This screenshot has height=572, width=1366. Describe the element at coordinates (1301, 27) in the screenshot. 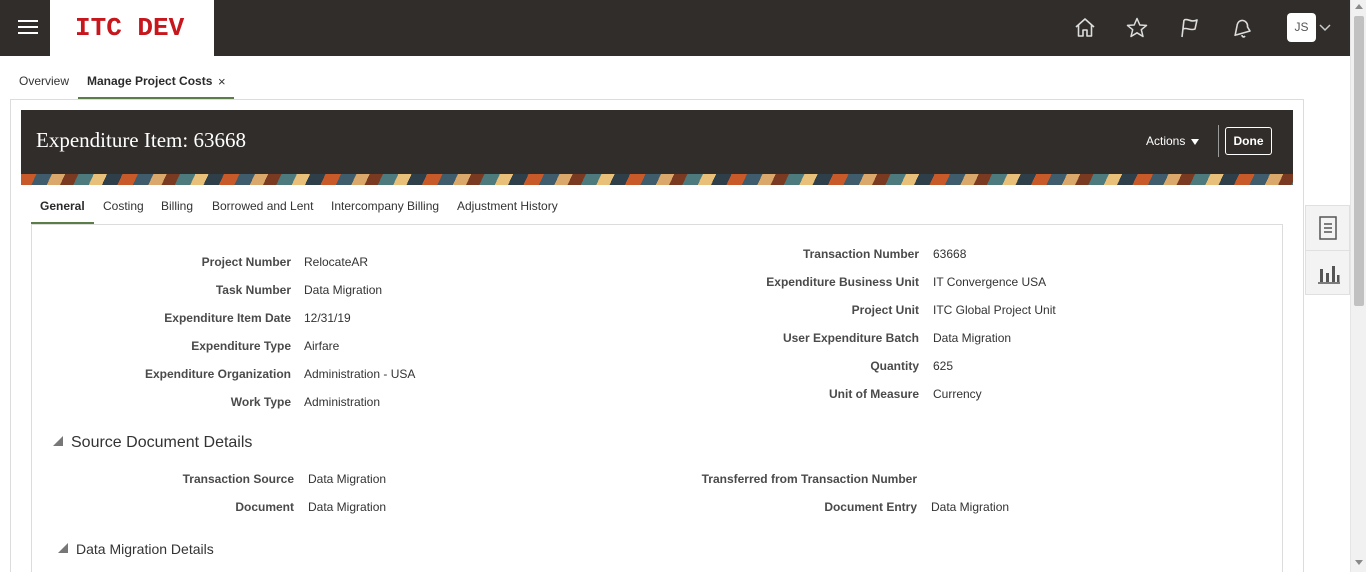

I see `user-avatar: JS` at that location.